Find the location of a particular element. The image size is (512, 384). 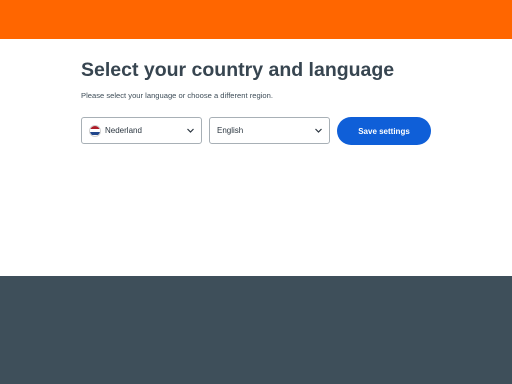

country-select: Nederland is located at coordinates (141, 130).